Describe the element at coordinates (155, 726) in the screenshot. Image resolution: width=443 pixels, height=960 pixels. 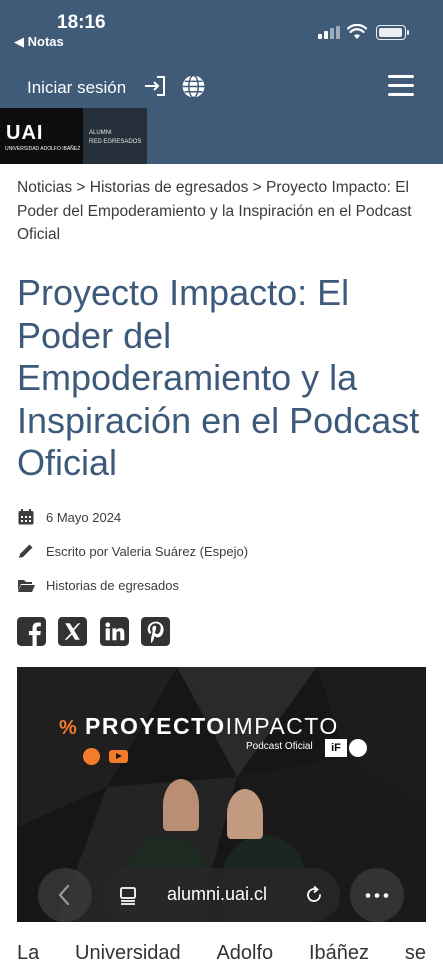
I see `hero-title-bold: PROYECTO` at that location.